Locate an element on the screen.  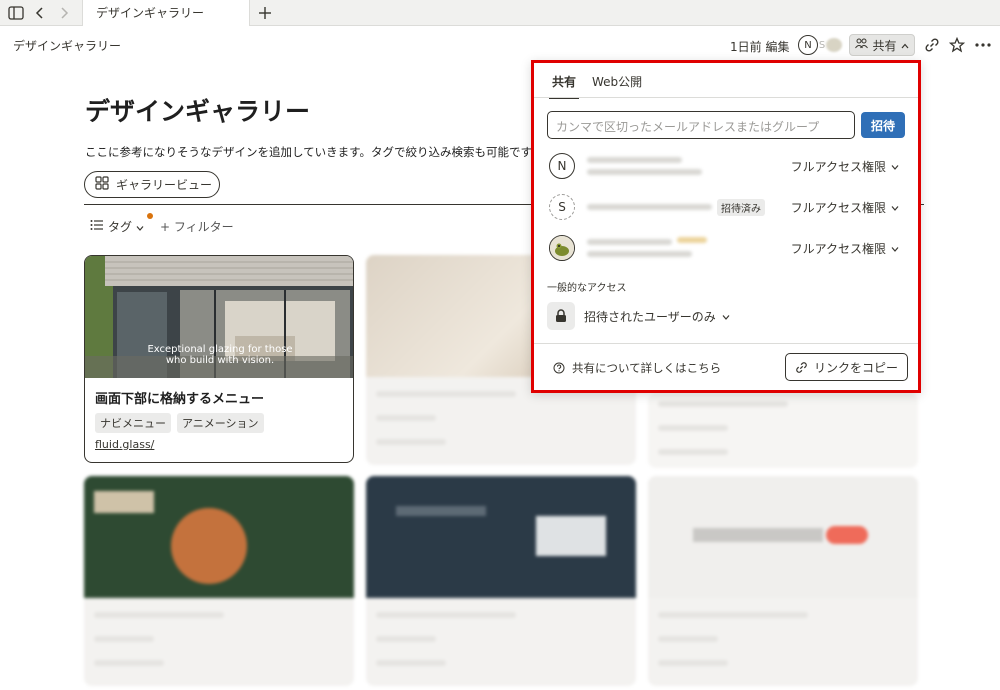
general-access-label: 一般的なアクセス is located at coordinates (587, 288).